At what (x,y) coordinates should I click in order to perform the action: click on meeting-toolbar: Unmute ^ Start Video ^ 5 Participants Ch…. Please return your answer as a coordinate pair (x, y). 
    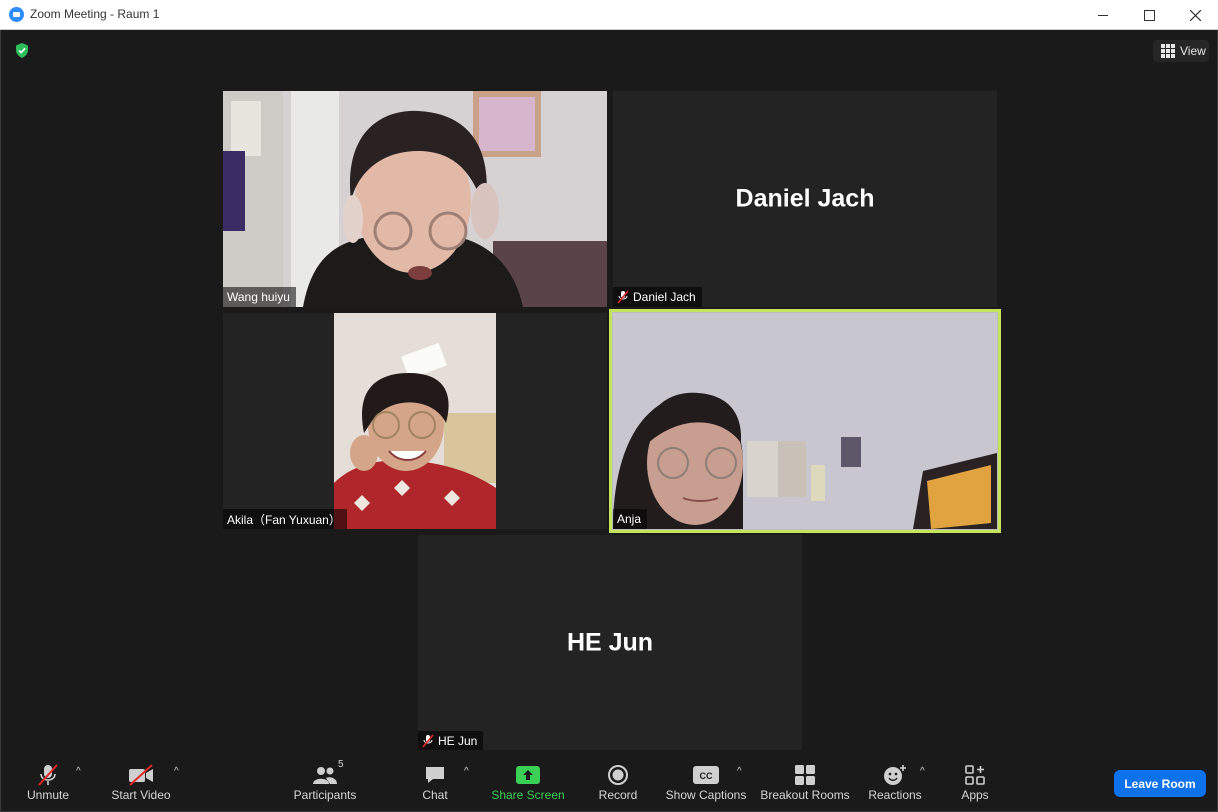
    Looking at the image, I should click on (609, 781).